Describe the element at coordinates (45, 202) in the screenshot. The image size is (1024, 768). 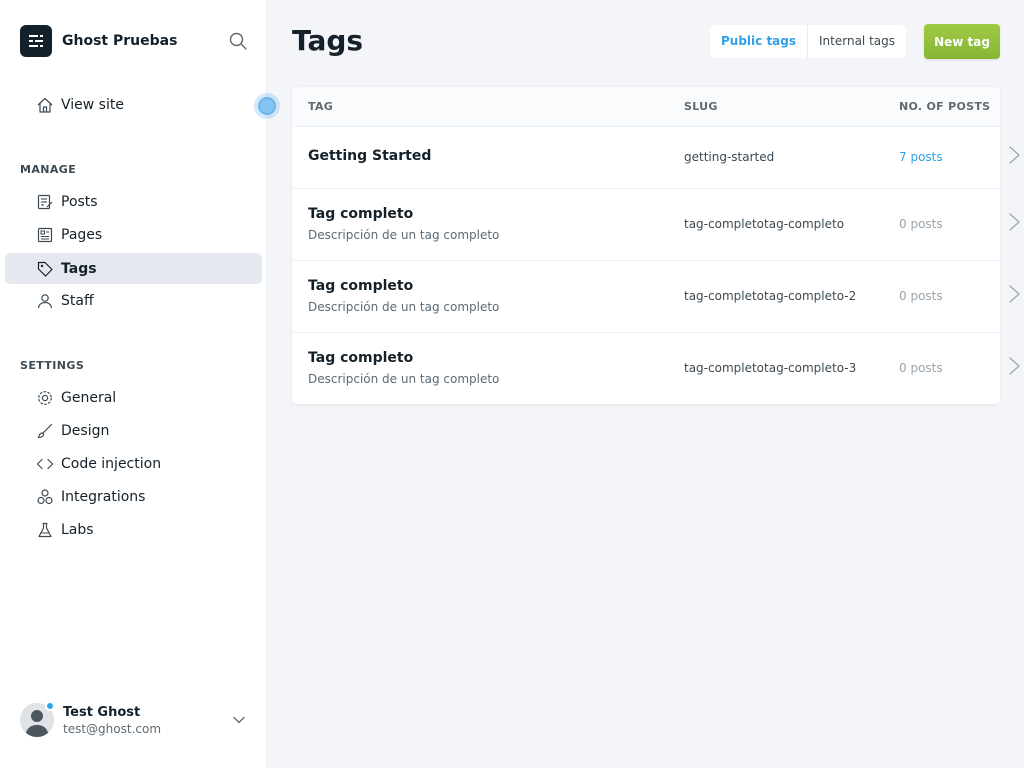
I see `posts-icon` at that location.